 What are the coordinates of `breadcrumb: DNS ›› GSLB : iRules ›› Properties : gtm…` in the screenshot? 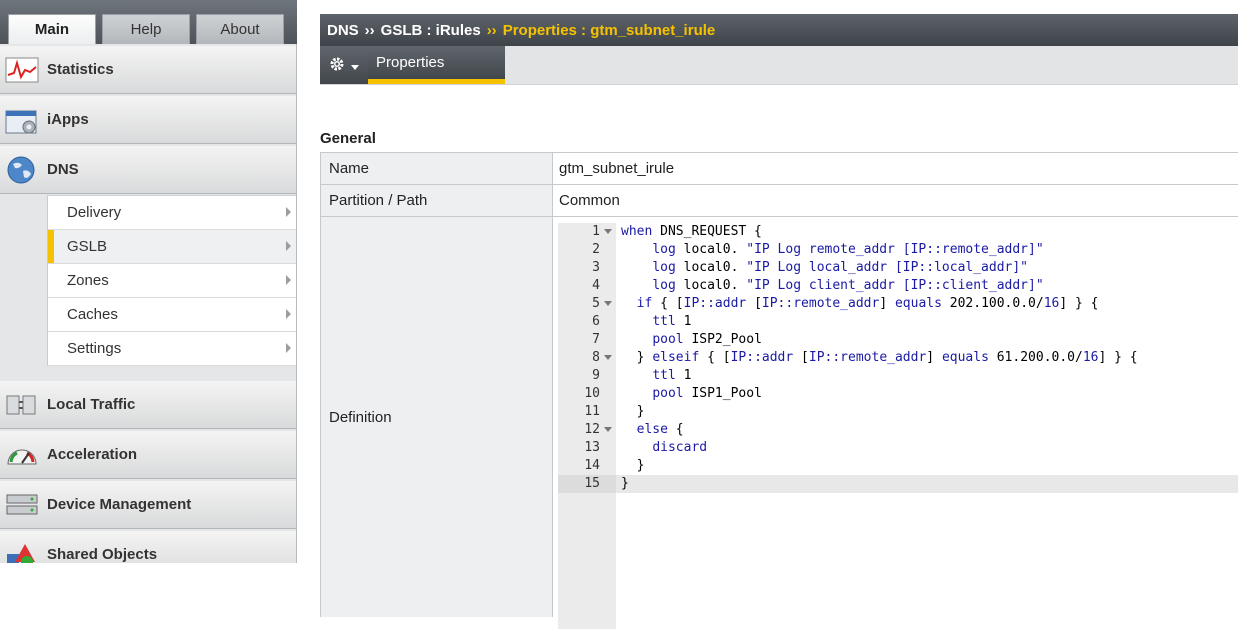 It's located at (779, 30).